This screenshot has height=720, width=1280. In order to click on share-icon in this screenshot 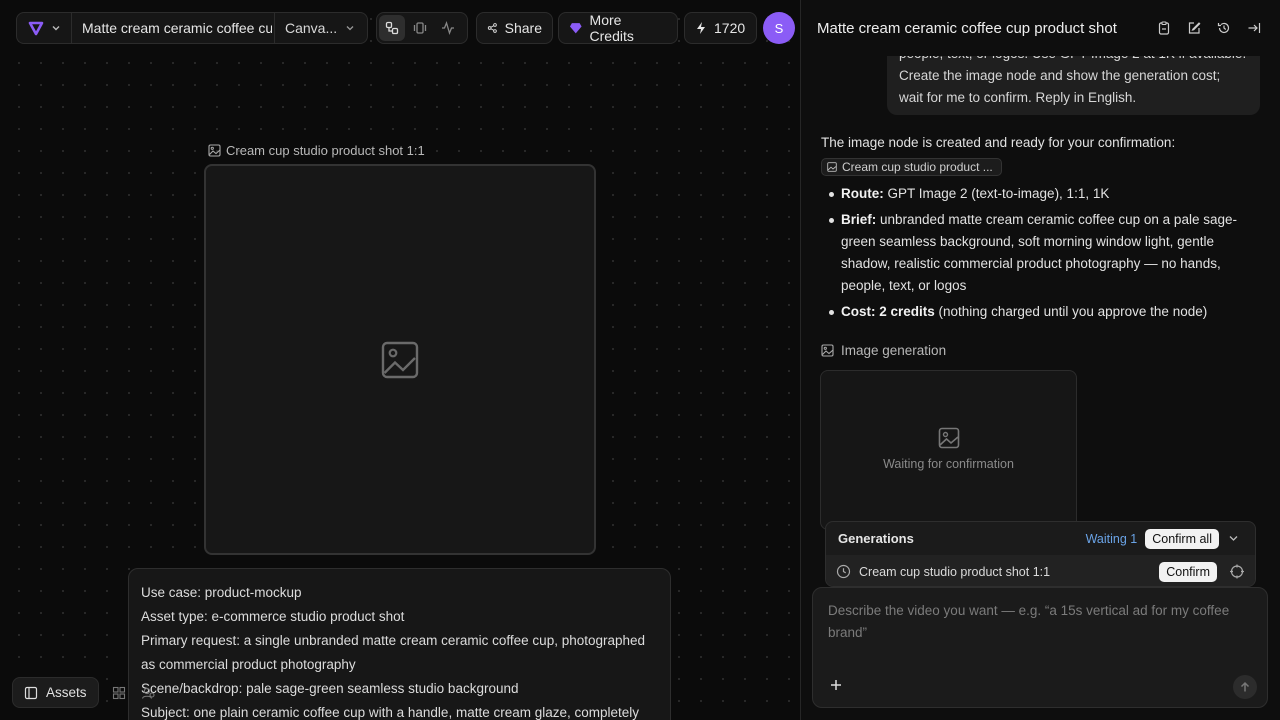, I will do `click(492, 28)`.